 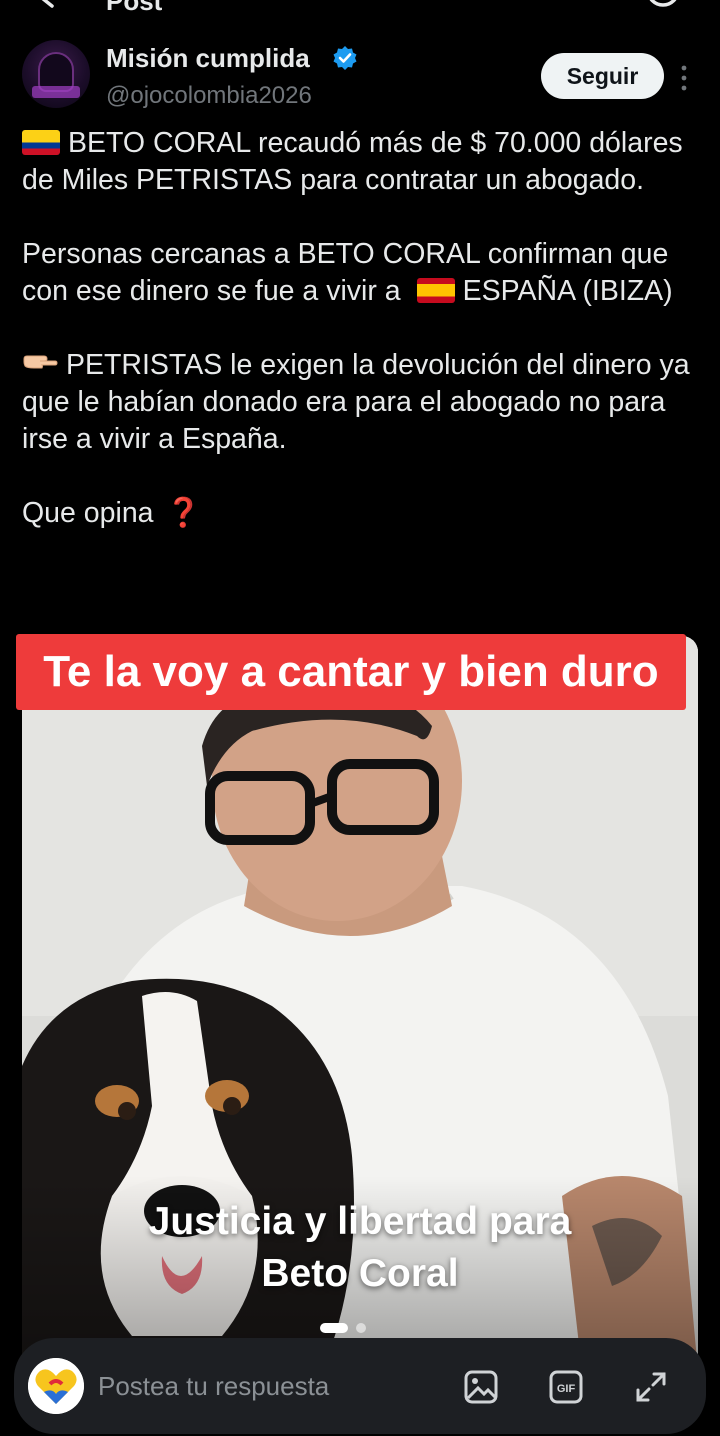 What do you see at coordinates (435, 290) in the screenshot?
I see `spain-flag-icon` at bounding box center [435, 290].